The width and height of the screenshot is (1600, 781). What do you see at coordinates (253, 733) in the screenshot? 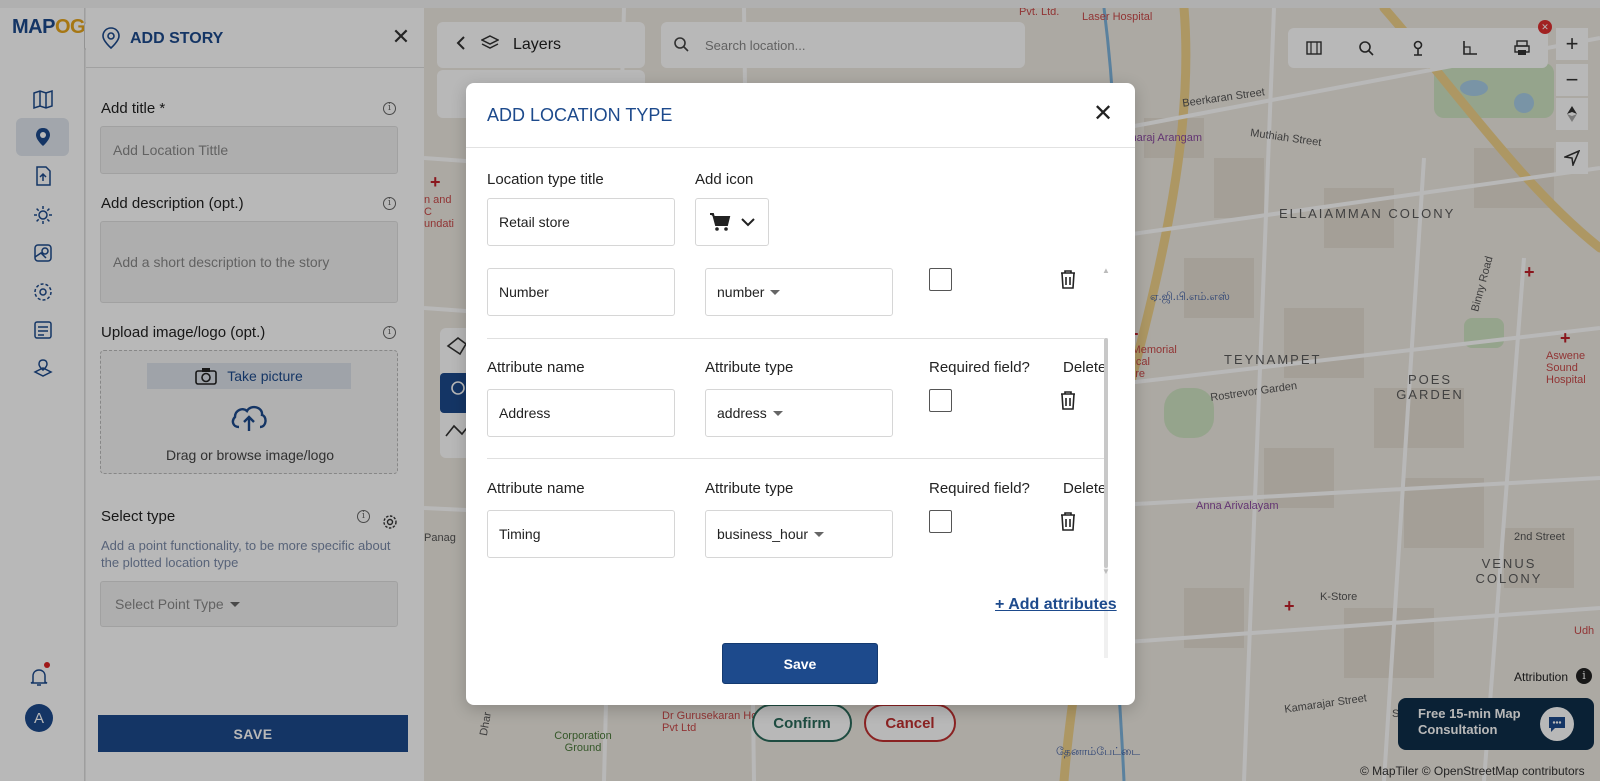
I see `save-story-button: SAVE` at bounding box center [253, 733].